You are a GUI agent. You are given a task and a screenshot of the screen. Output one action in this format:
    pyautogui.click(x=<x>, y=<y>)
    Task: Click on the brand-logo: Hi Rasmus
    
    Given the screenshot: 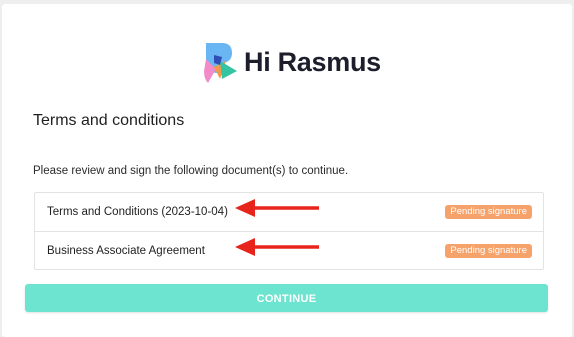 What is the action you would take?
    pyautogui.click(x=292, y=62)
    